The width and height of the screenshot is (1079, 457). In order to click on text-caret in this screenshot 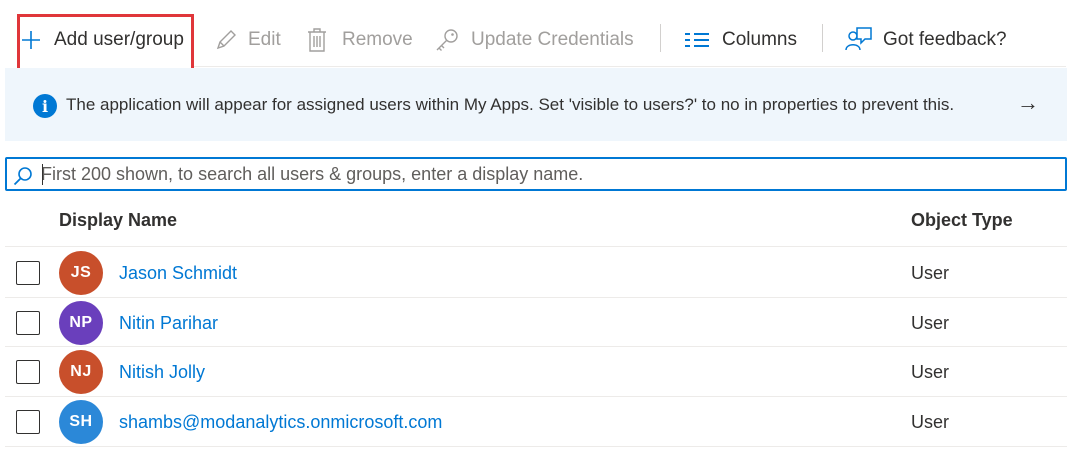, I will do `click(42, 174)`.